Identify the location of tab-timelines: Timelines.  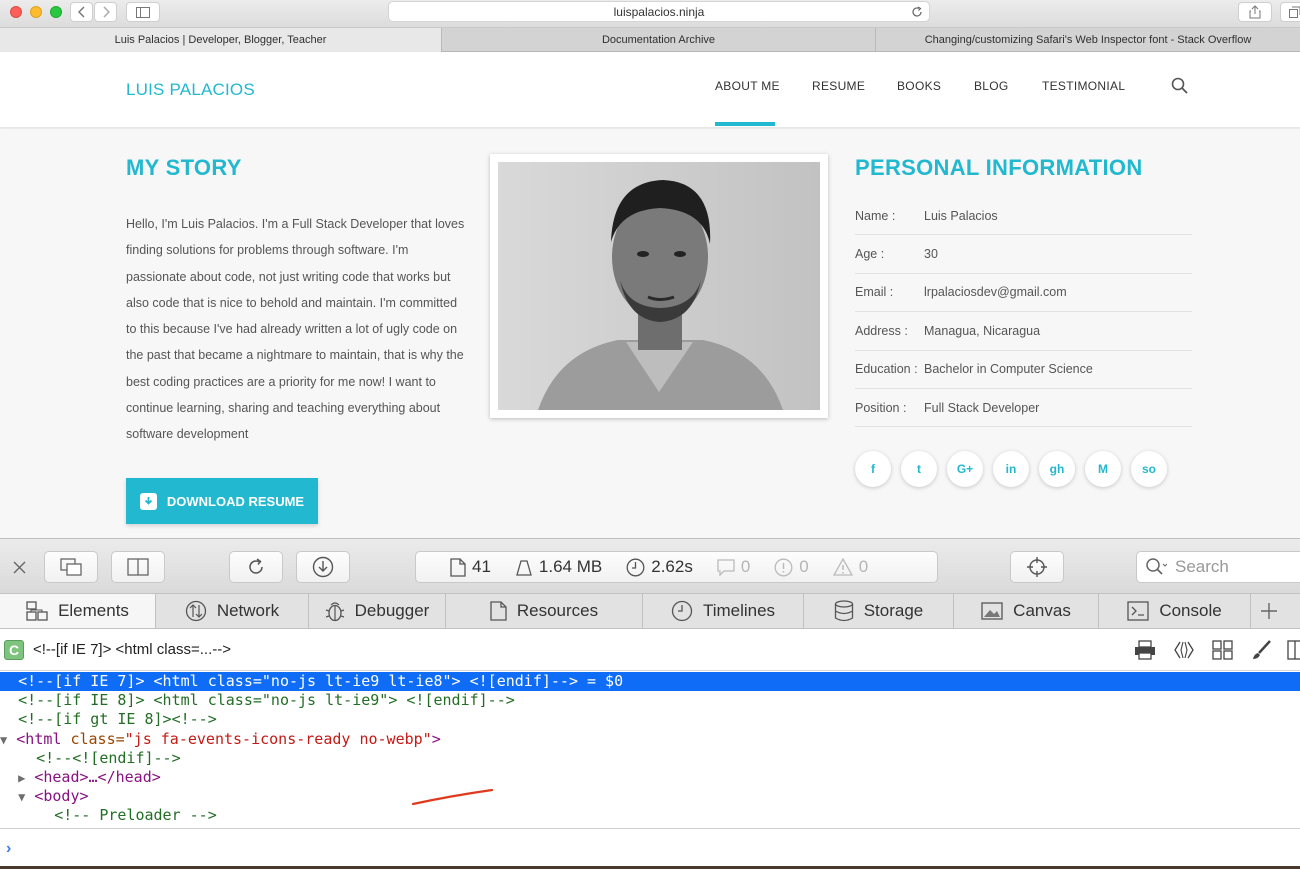
(723, 611).